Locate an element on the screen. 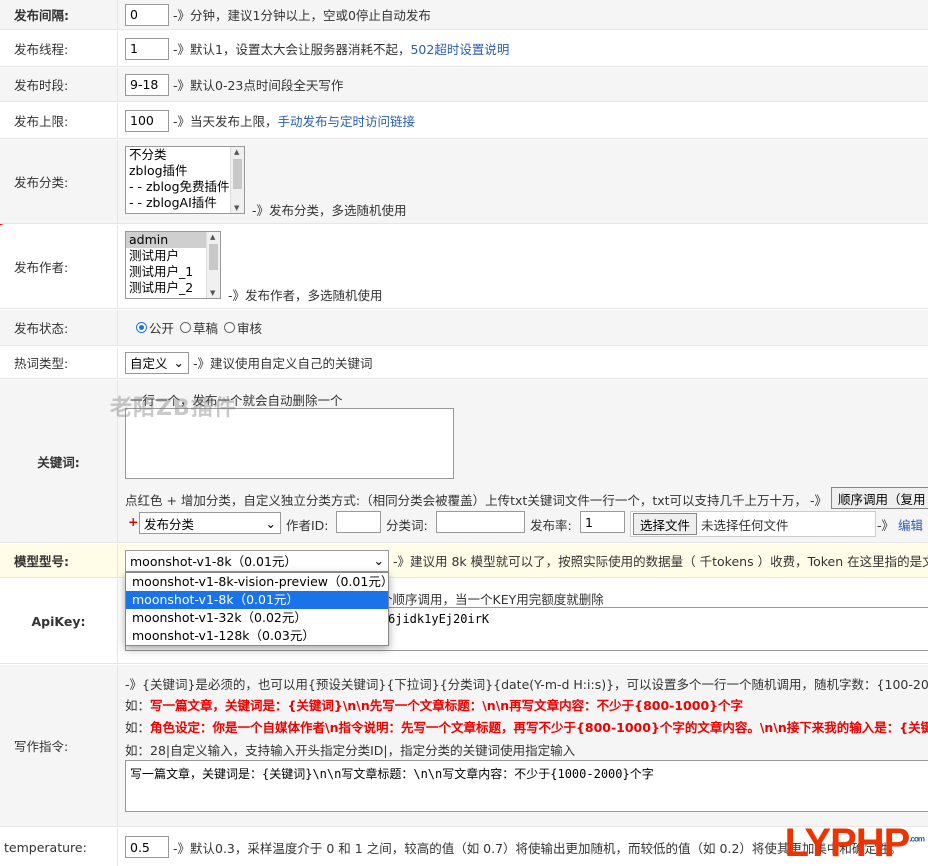 The image size is (928, 866). row-status: 发布状态: 公开 草稿 审核 is located at coordinates (464, 328).